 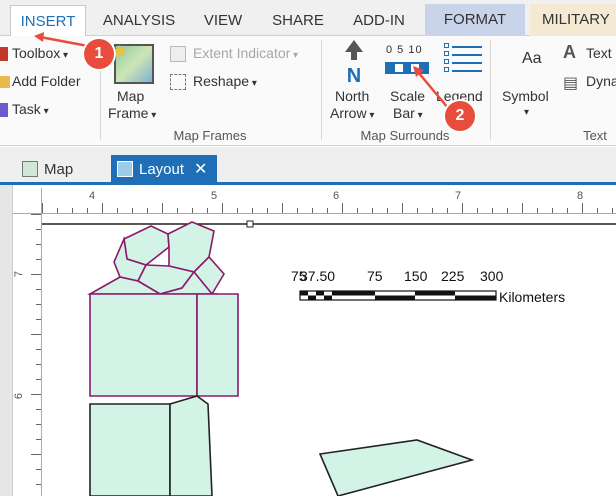 I want to click on layout-icon, so click(x=125, y=169).